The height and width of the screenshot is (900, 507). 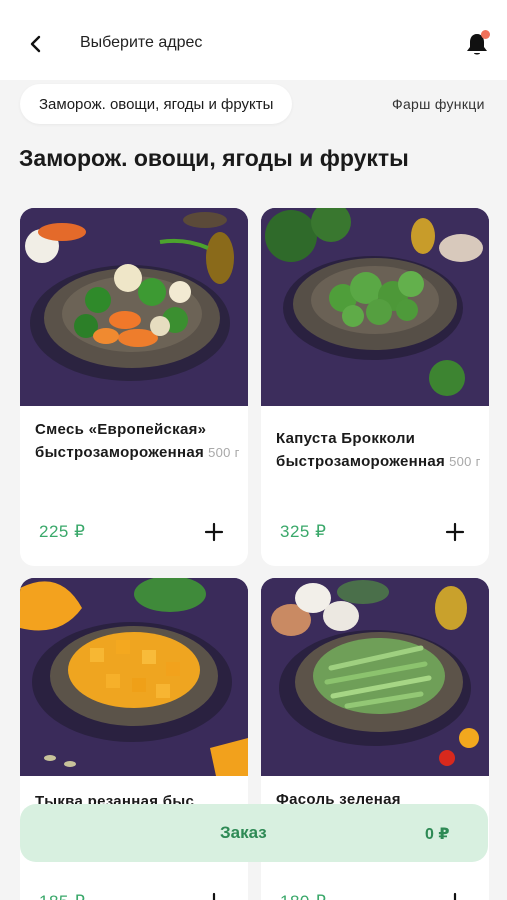 I want to click on product-price: 225 ₽, so click(x=62, y=531).